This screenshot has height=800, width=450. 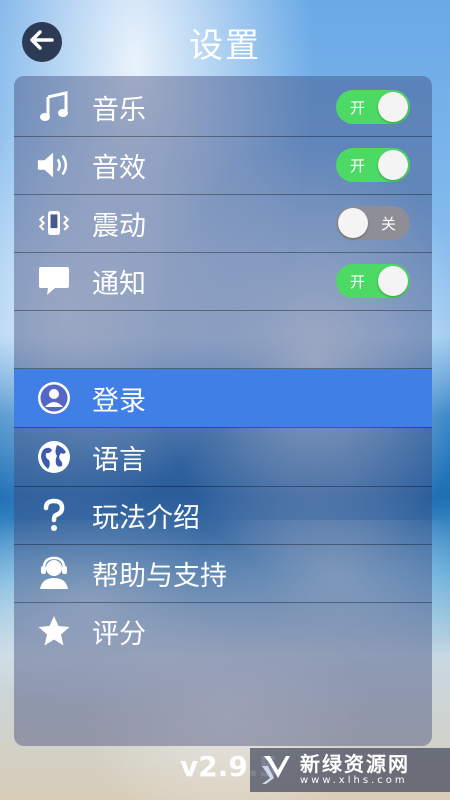 I want to click on menu-item-language: 语言, so click(x=223, y=457).